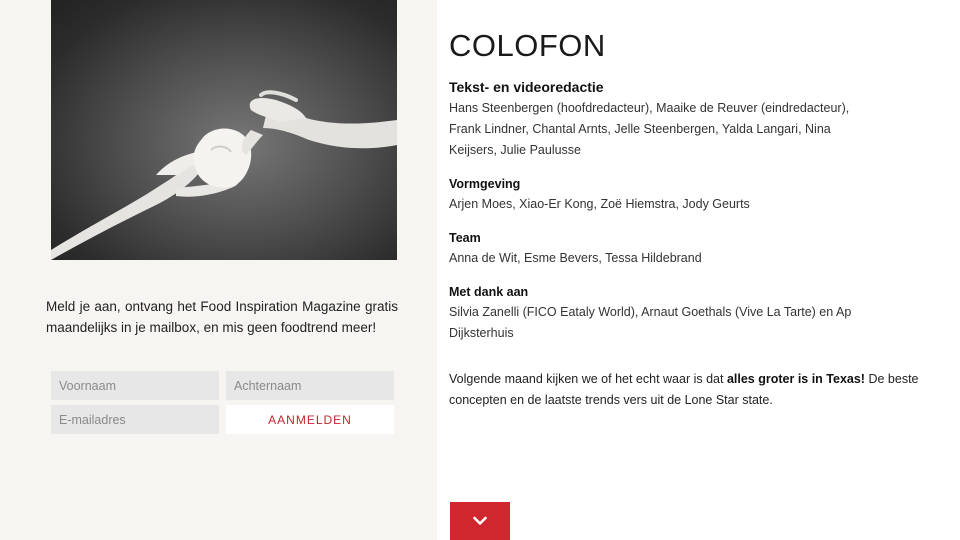 The width and height of the screenshot is (960, 540). Describe the element at coordinates (310, 385) in the screenshot. I see `last-name-input` at that location.